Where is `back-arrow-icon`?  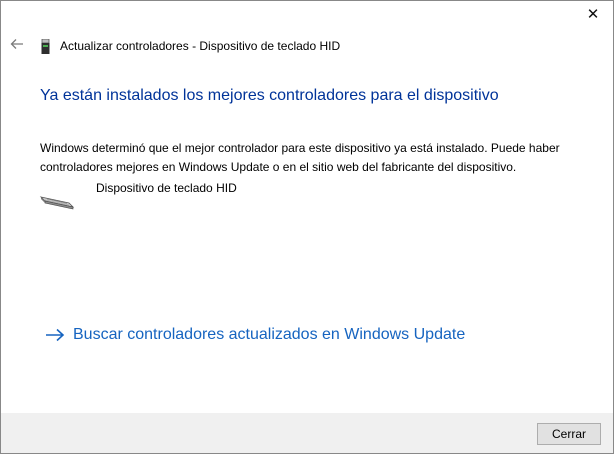
back-arrow-icon is located at coordinates (16, 44).